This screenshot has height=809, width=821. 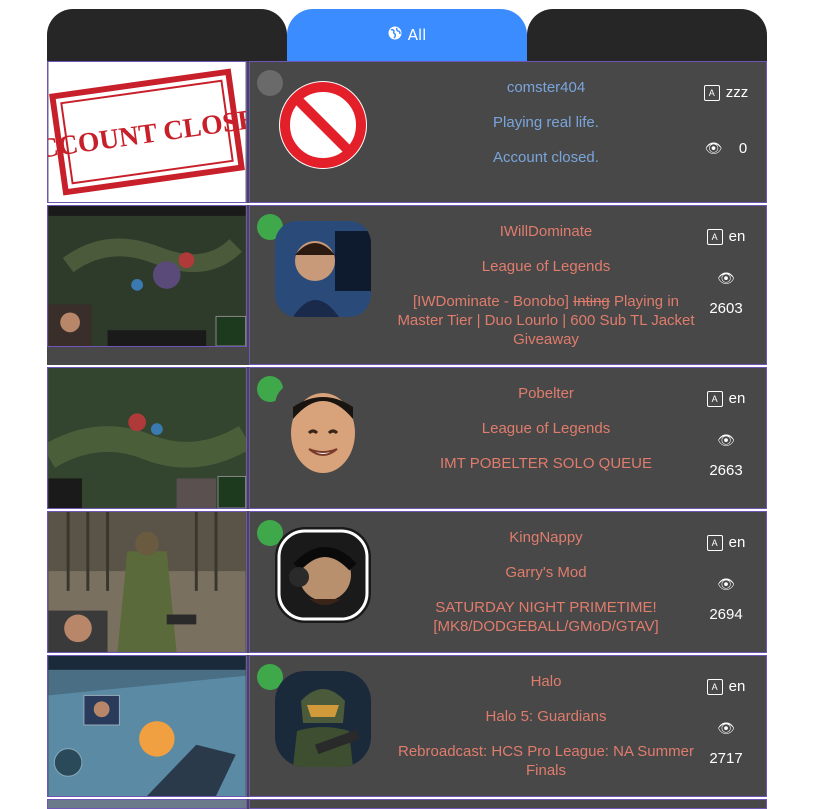 What do you see at coordinates (417, 35) in the screenshot?
I see `tab-label: All` at bounding box center [417, 35].